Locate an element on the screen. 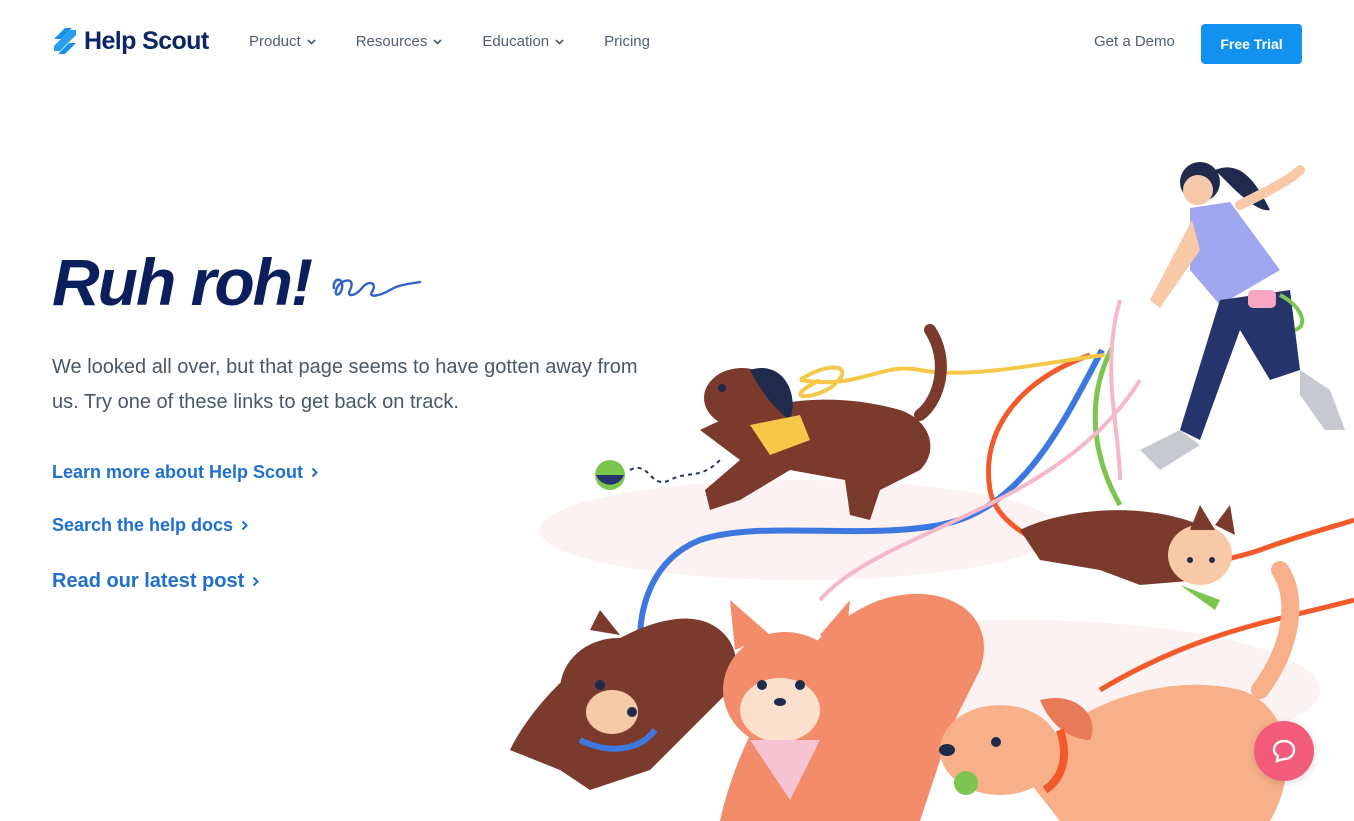  nav-item-label: Pricing is located at coordinates (627, 41).